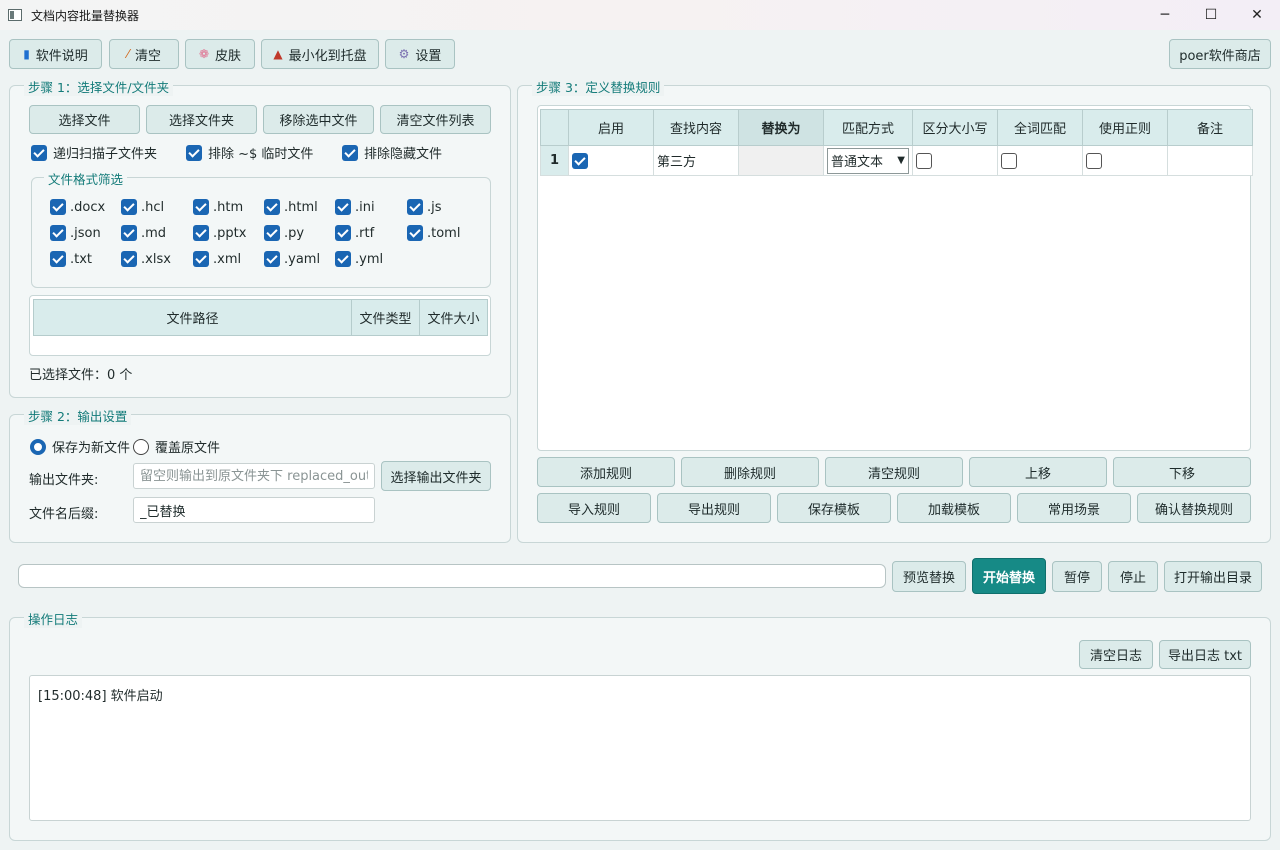 This screenshot has height=850, width=1280. Describe the element at coordinates (80, 446) in the screenshot. I see `save-as-new-option: 保存为新文件` at that location.